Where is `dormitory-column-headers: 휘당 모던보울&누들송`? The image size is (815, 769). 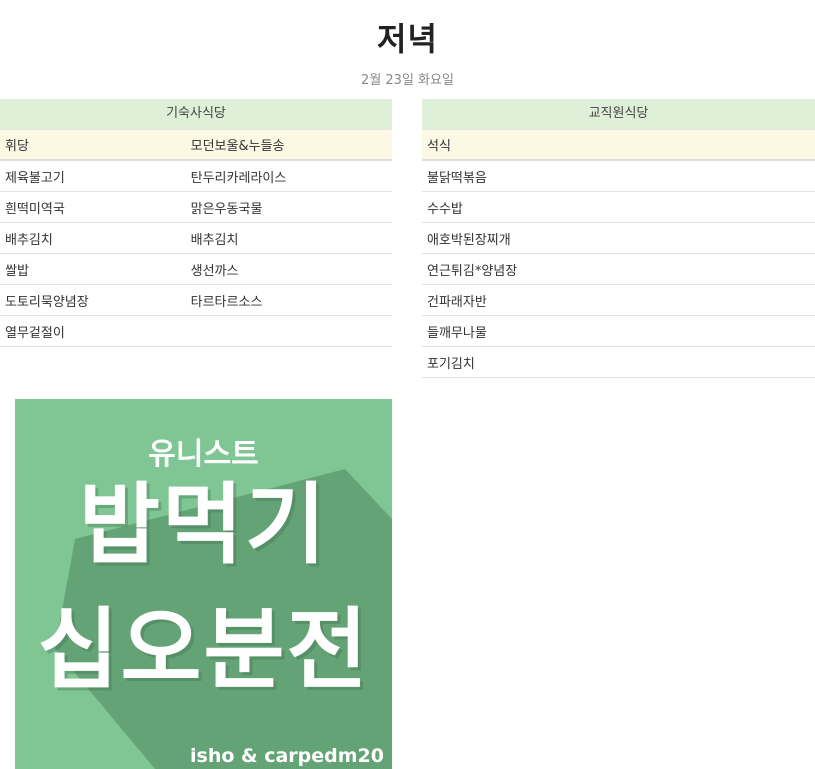
dormitory-column-headers: 휘당 모던보울&누들송 is located at coordinates (196, 145).